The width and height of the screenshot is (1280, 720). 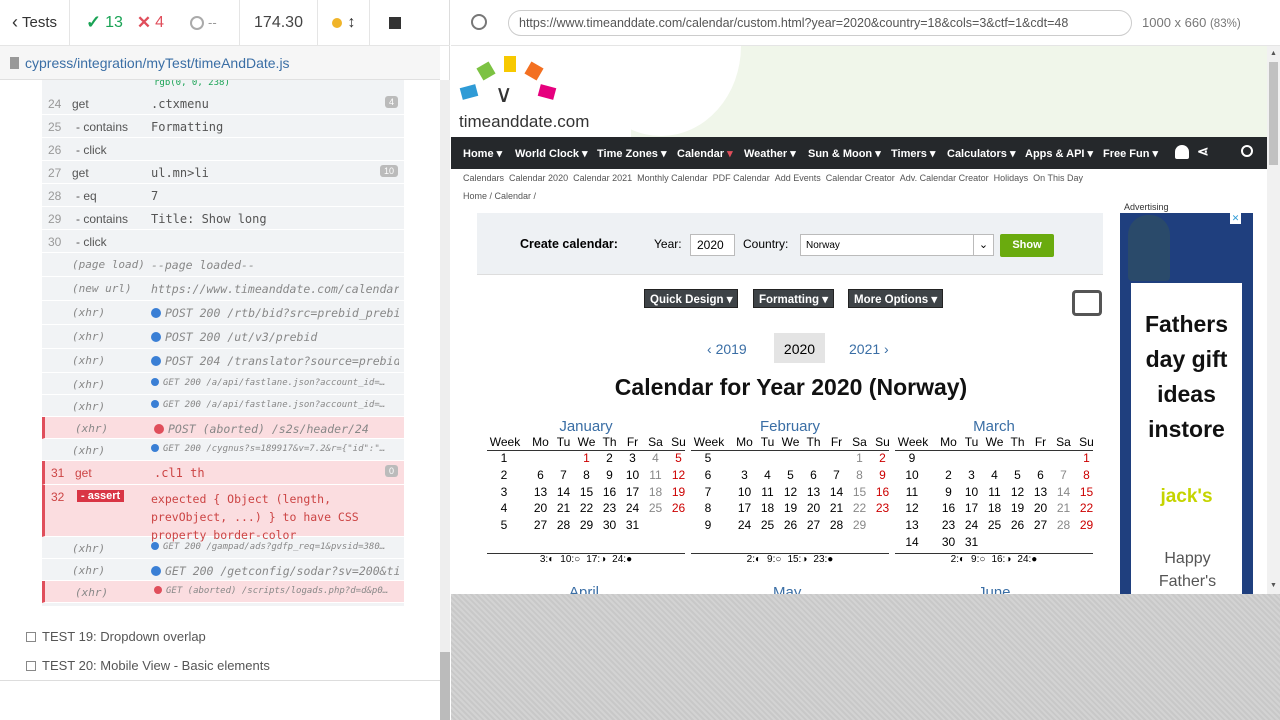 I want to click on quick-design-button: Quick Design ▾, so click(x=691, y=298).